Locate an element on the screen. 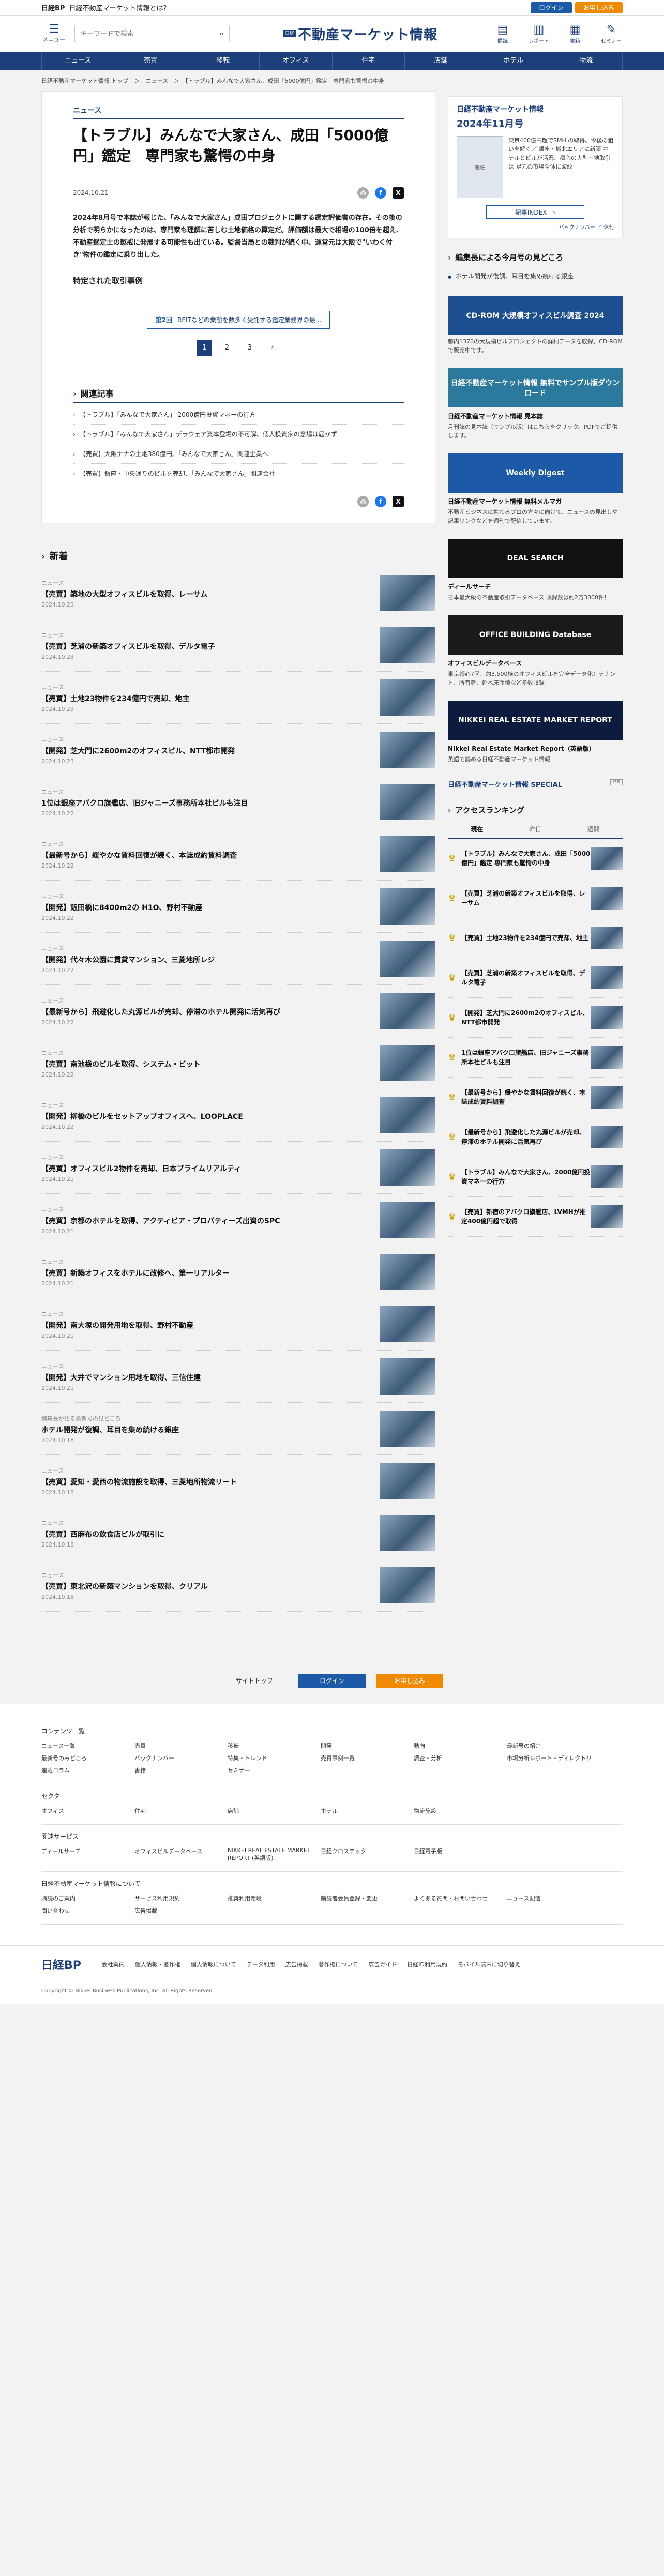 This screenshot has height=2576, width=664. footer-link: ホテル is located at coordinates (367, 1811).